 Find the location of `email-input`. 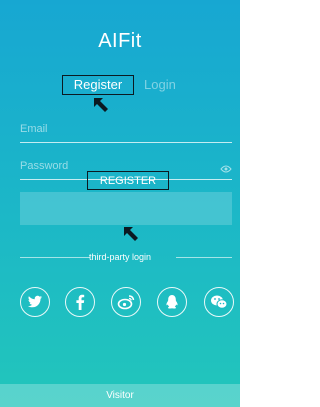

email-input is located at coordinates (110, 129).